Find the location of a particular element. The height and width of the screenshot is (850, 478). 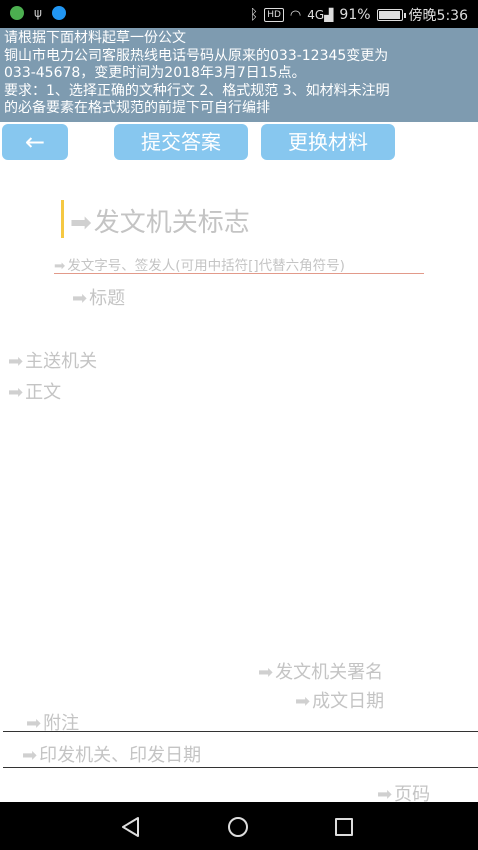

issuer-label: 印发机关、印发日期 is located at coordinates (120, 755).